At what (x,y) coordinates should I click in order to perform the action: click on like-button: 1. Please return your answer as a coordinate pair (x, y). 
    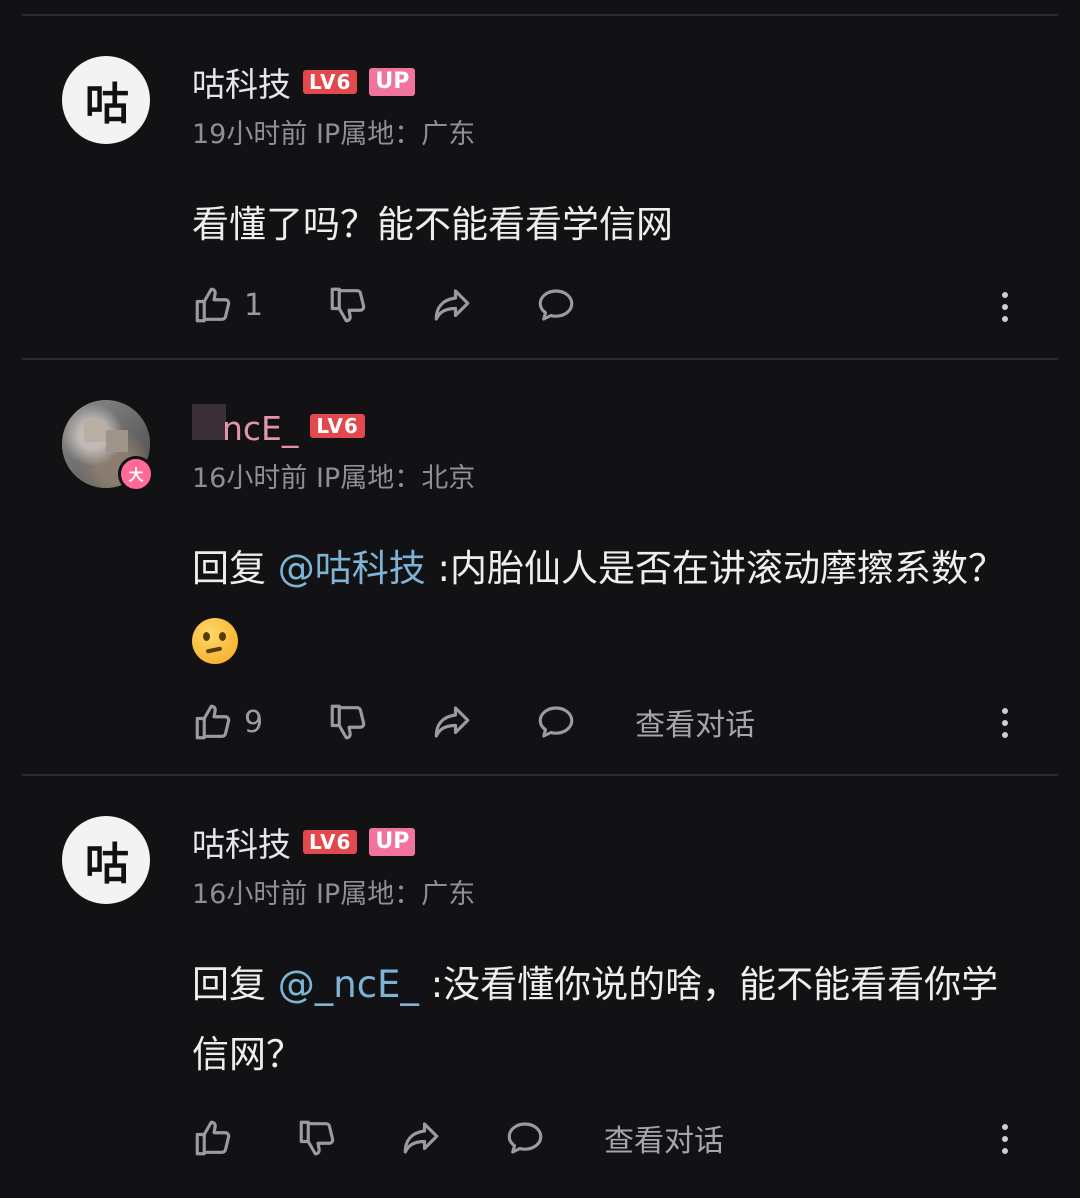
    Looking at the image, I should click on (227, 305).